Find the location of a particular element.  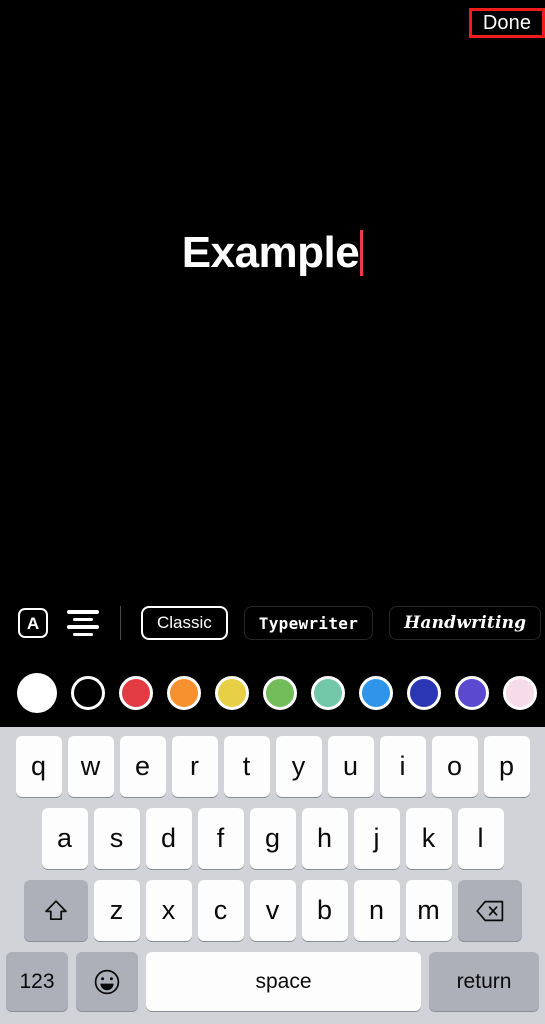

color-swatch-blue is located at coordinates (376, 693).